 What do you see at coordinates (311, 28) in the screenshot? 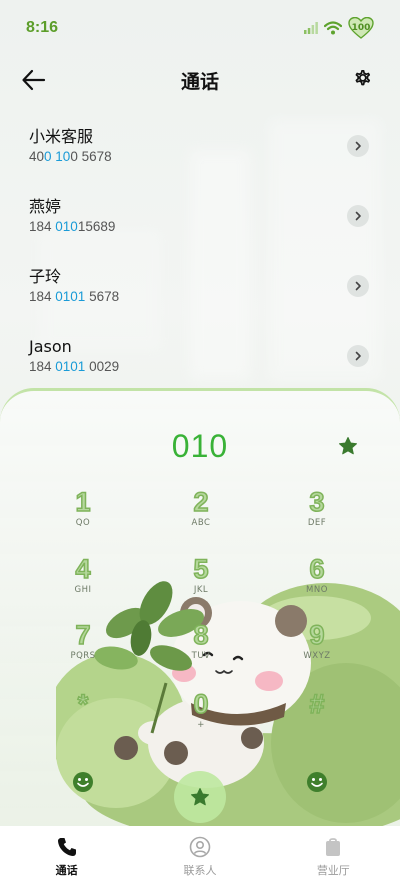
I see `signal-icon` at bounding box center [311, 28].